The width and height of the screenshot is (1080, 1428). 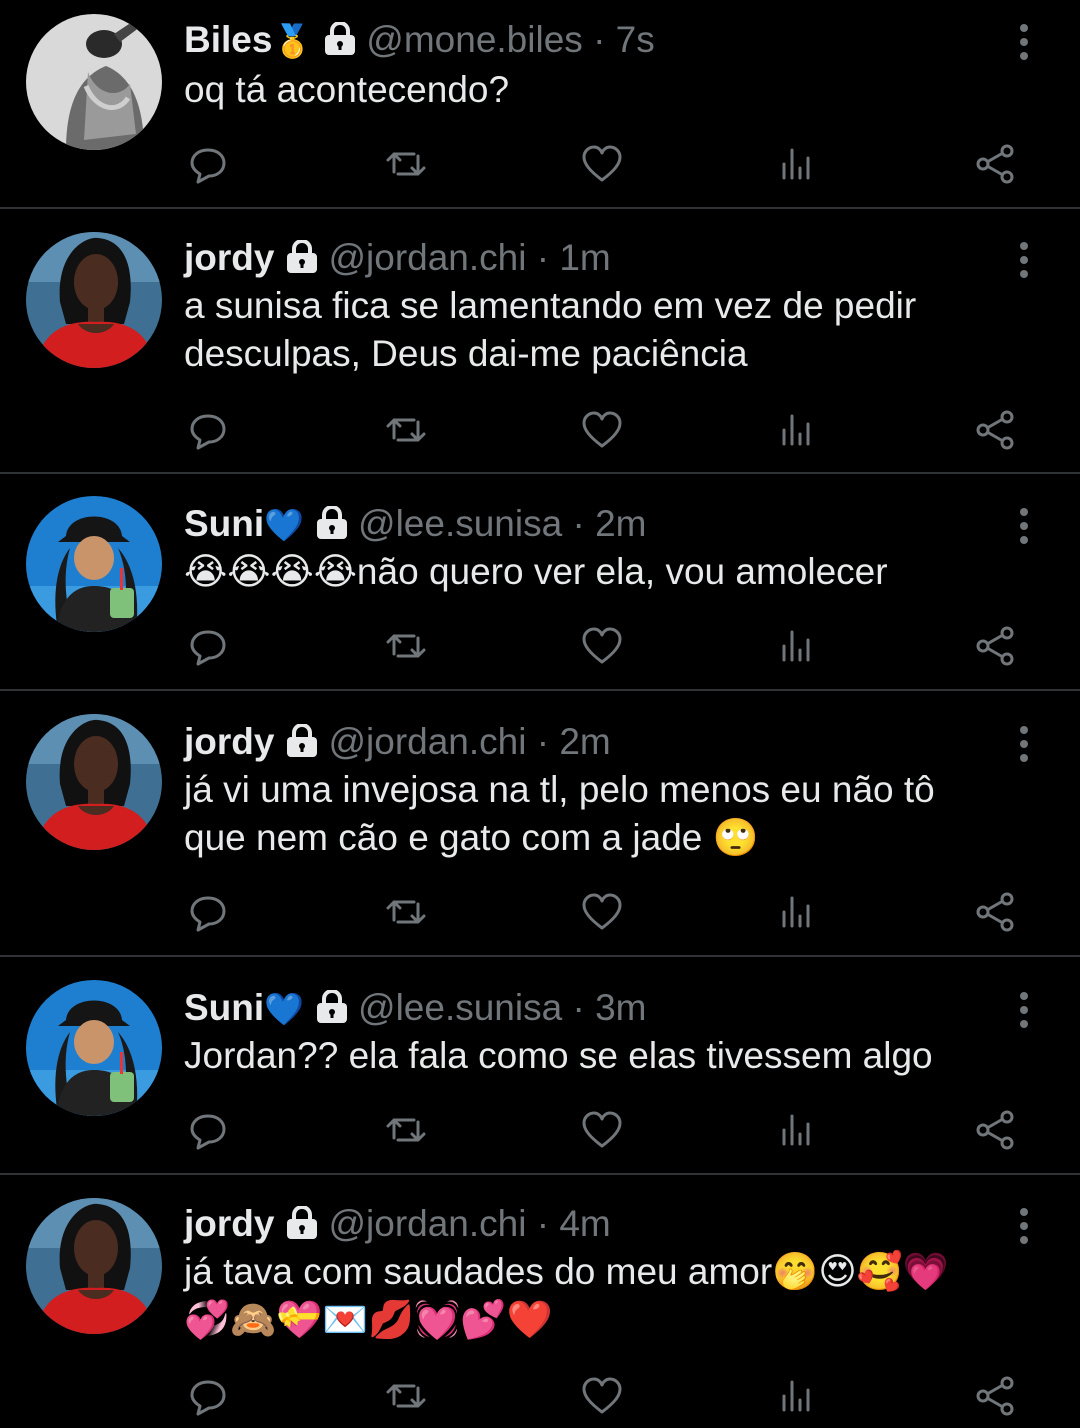 I want to click on tweet-header: jordy @jordan.chi · 1m, so click(x=592, y=260).